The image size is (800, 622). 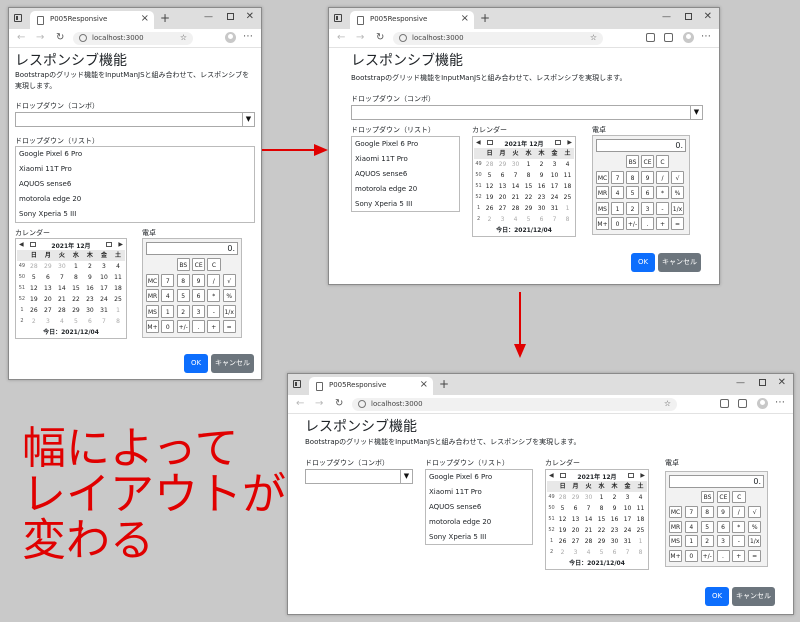 What do you see at coordinates (662, 161) in the screenshot?
I see `calculator-key: C` at bounding box center [662, 161].